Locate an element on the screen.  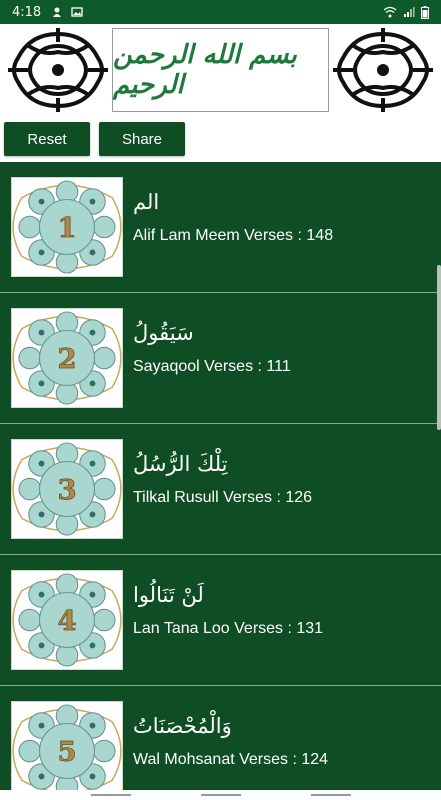
signal-icon is located at coordinates (409, 12).